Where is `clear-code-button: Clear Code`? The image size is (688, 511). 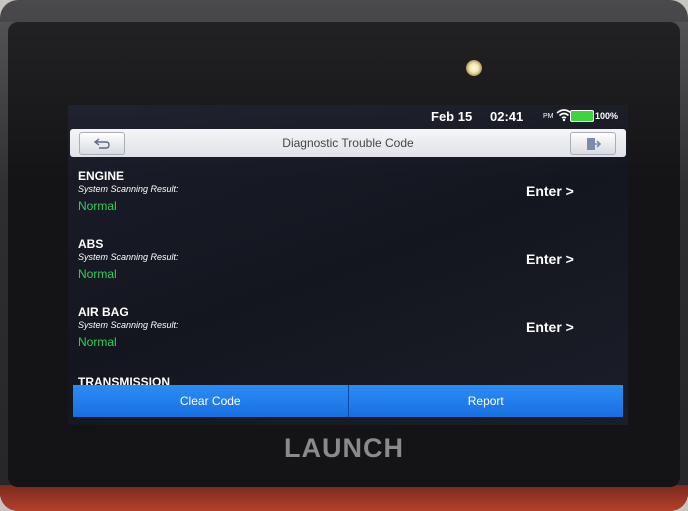
clear-code-button: Clear Code is located at coordinates (210, 401).